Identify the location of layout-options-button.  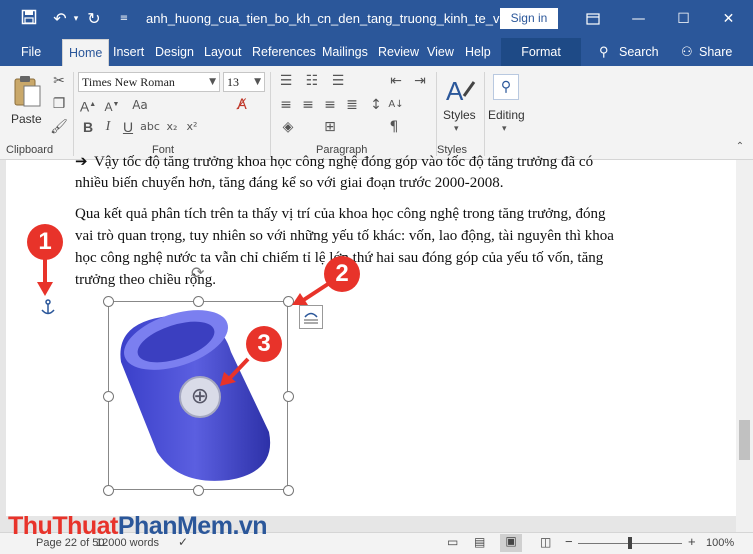
(311, 317).